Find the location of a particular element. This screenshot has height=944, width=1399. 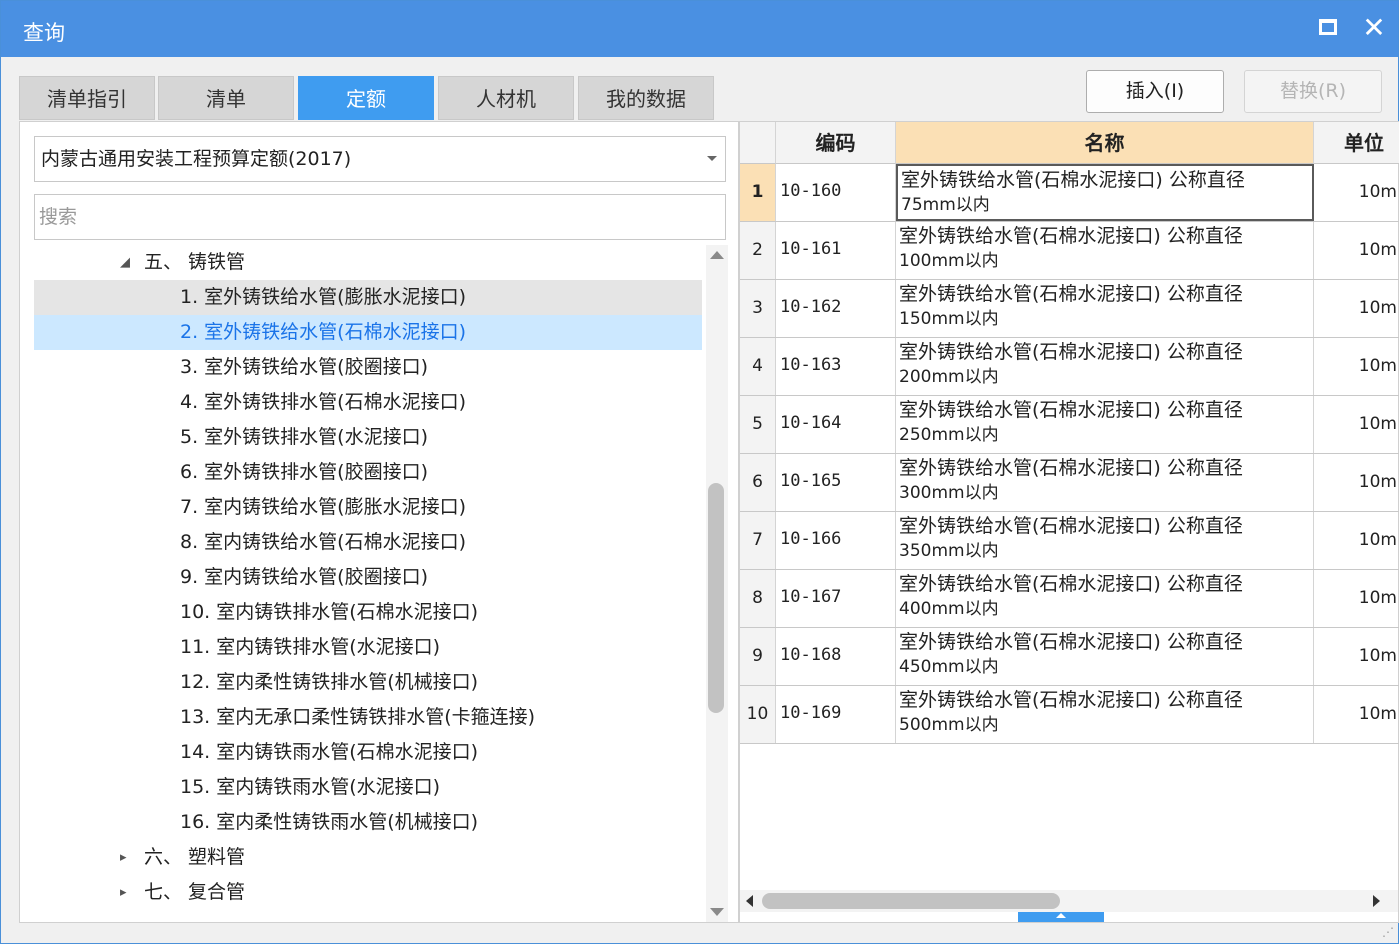

table-row: 9 10-168 室外铸铁给水管(石棉水泥接口) 公称直径 450mm以内 10m is located at coordinates (1069, 657).